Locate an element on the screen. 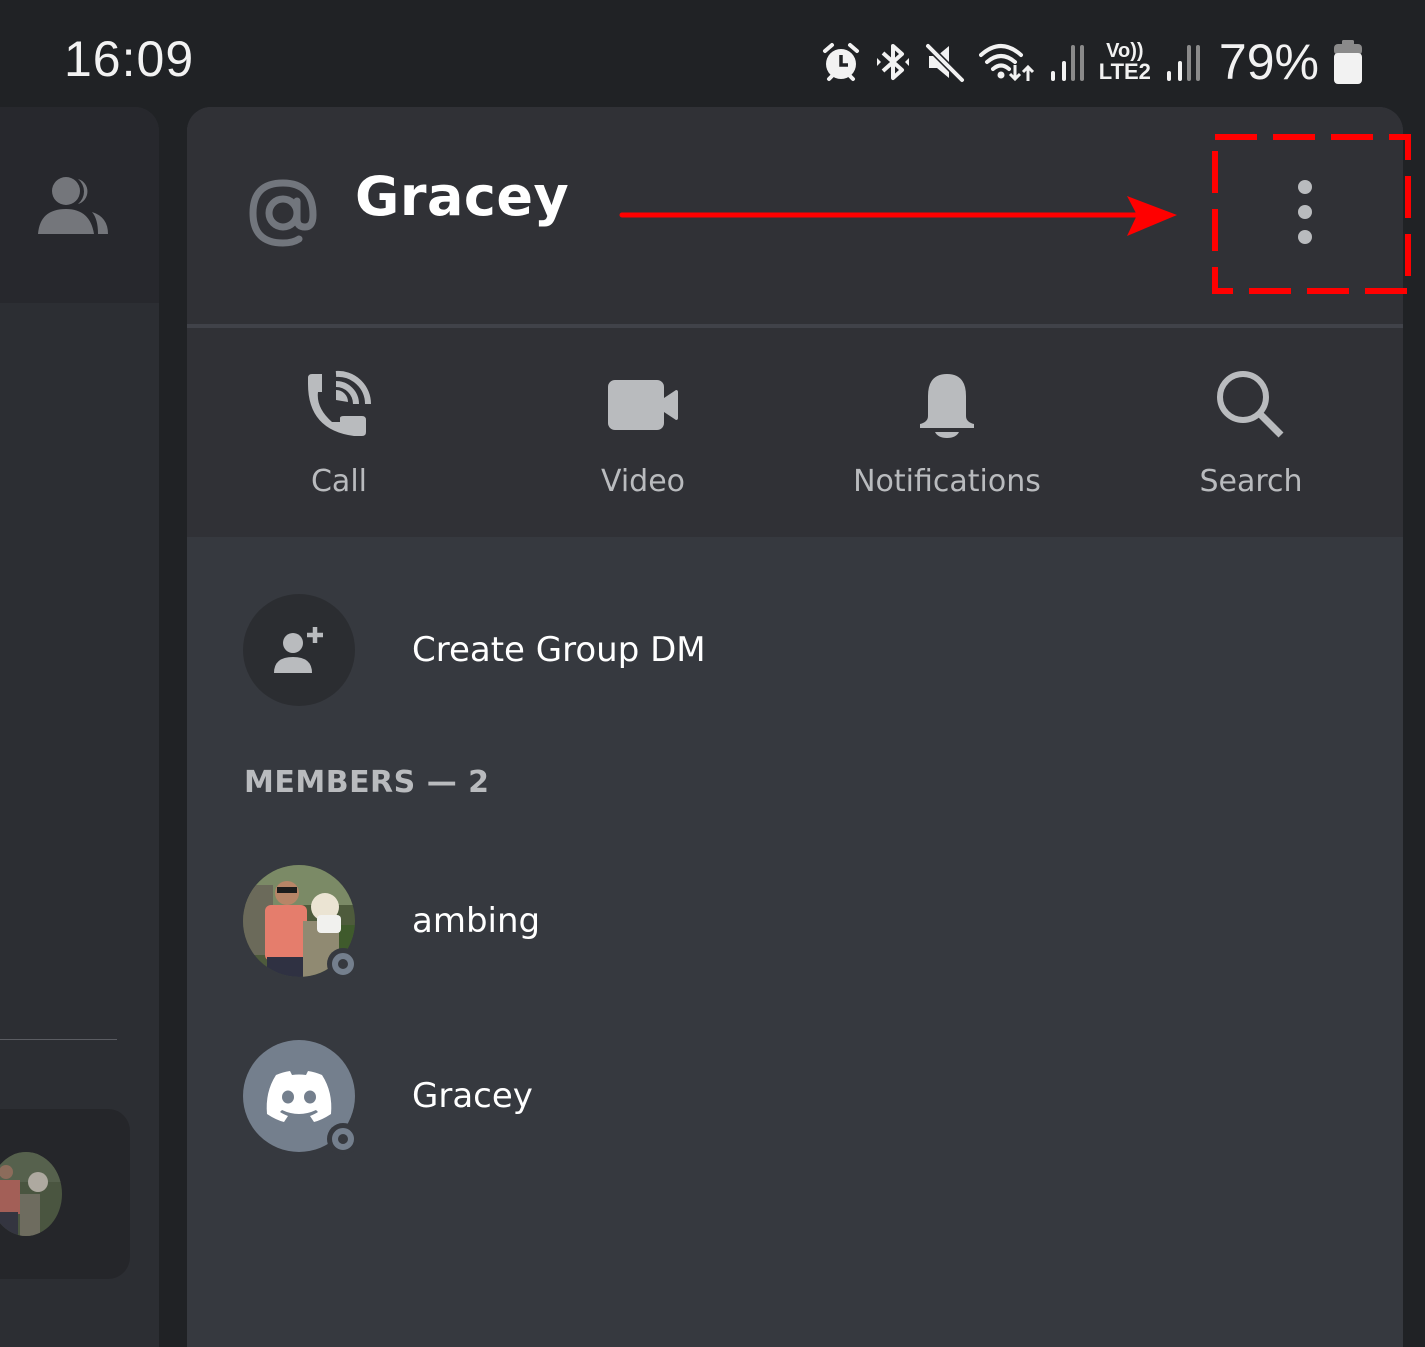  battery-icon is located at coordinates (1348, 62).